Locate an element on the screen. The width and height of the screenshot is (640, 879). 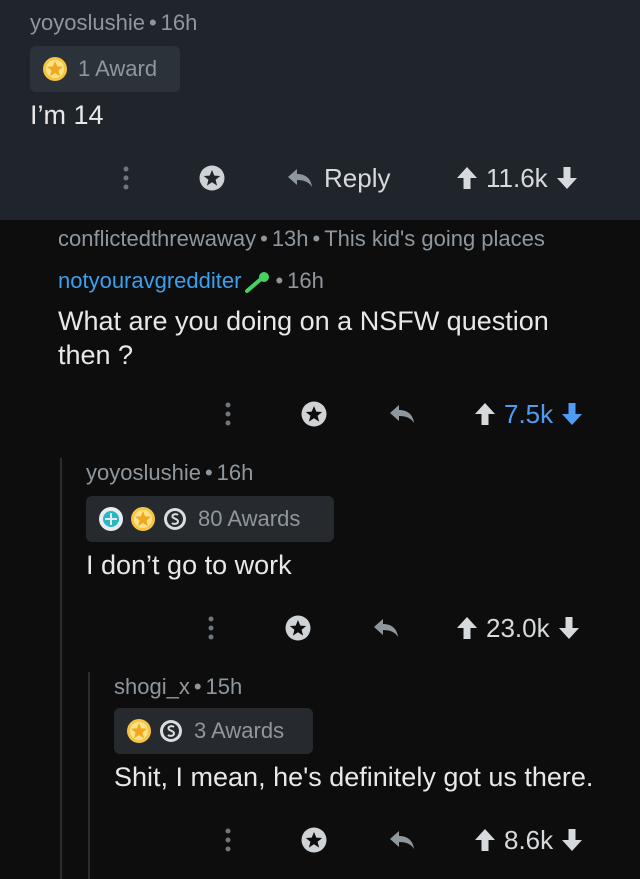
awards-count: 80 Awards is located at coordinates (249, 518).